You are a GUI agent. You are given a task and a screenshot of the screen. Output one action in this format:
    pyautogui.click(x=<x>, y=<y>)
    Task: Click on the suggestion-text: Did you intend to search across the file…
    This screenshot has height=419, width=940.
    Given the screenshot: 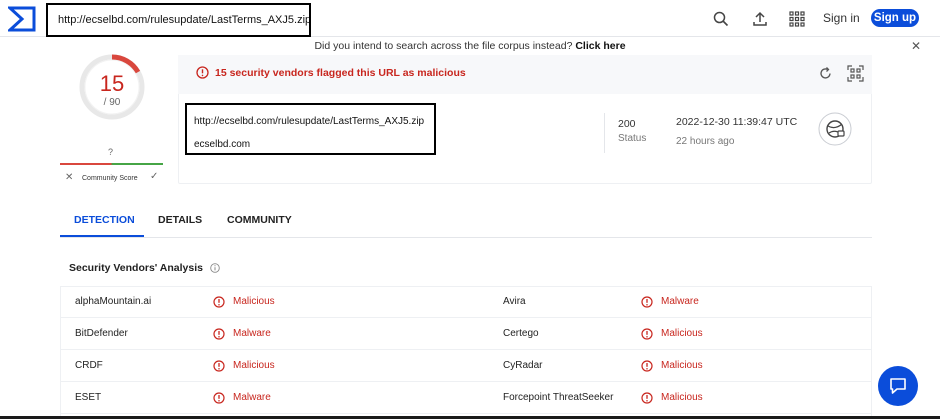 What is the action you would take?
    pyautogui.click(x=443, y=46)
    